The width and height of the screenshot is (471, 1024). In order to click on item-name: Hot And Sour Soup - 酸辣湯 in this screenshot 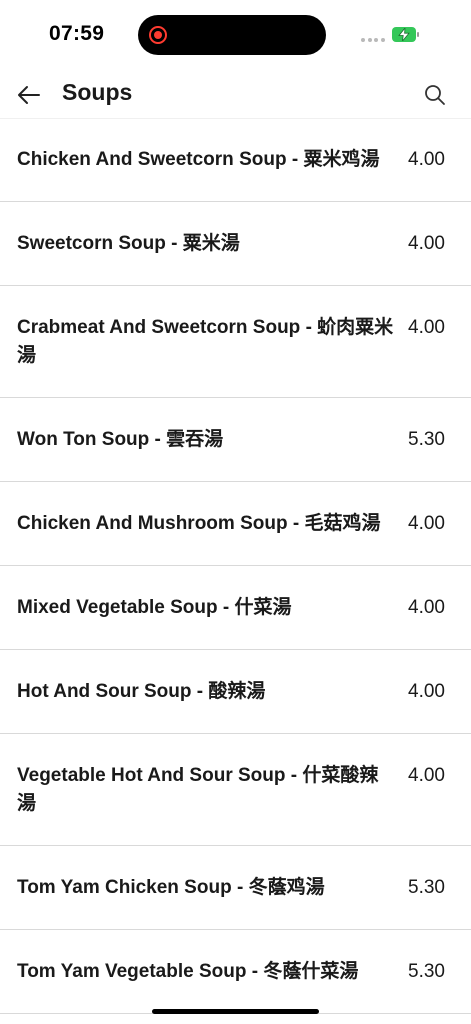, I will do `click(141, 691)`.